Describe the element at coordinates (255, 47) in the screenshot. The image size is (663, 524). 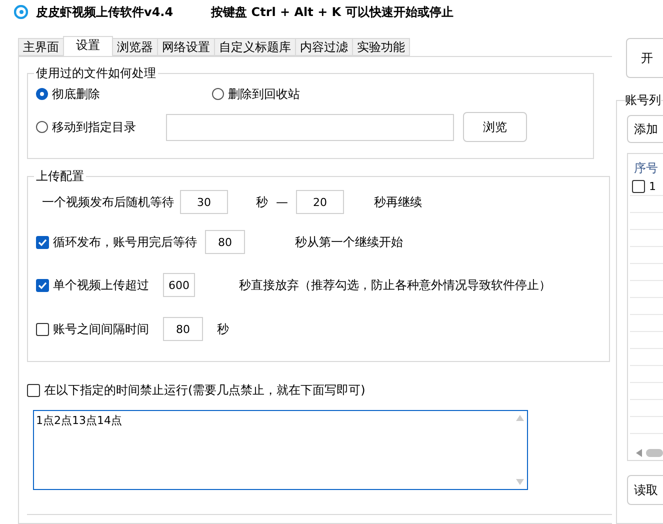
I see `tab: 自定义标题库` at that location.